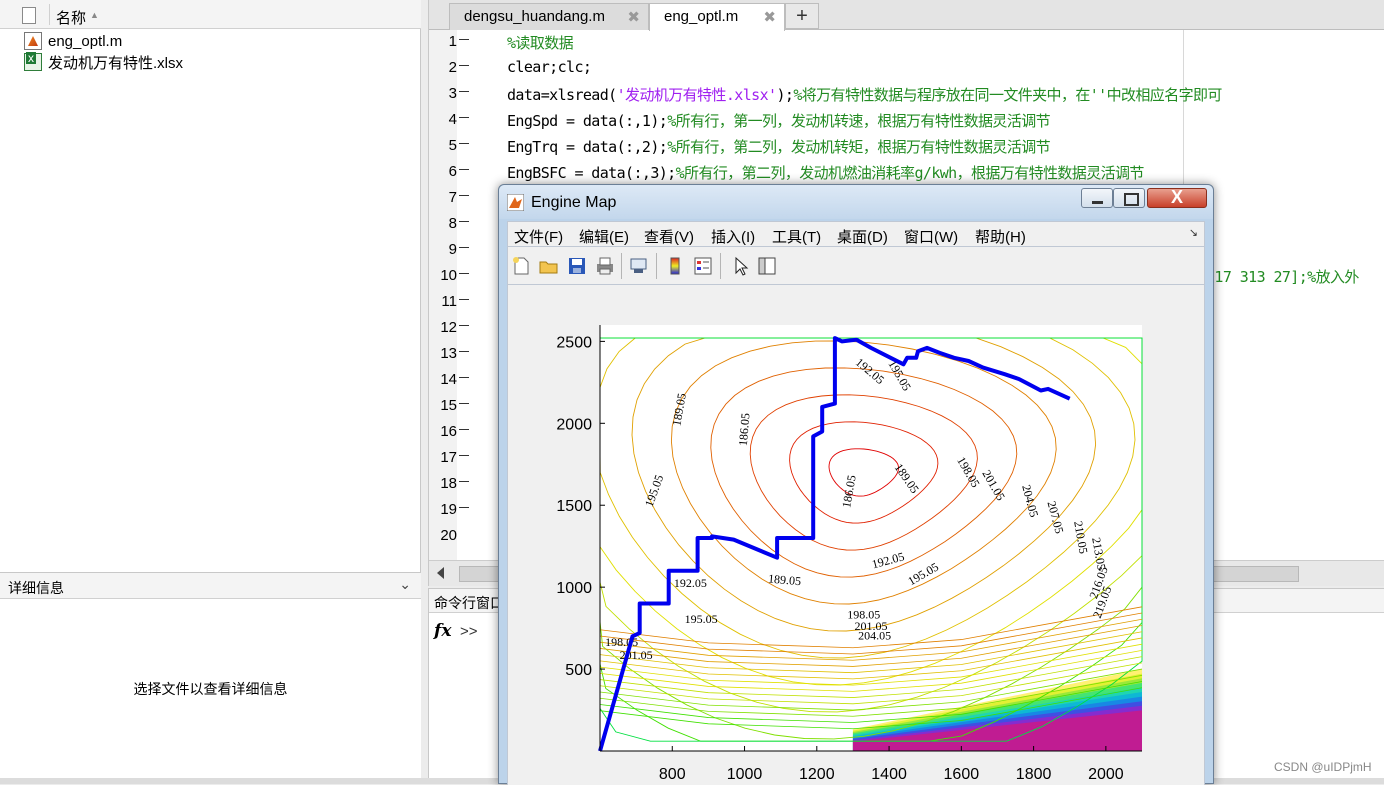 The image size is (1384, 785). I want to click on menu-window: 窗口(W), so click(931, 236).